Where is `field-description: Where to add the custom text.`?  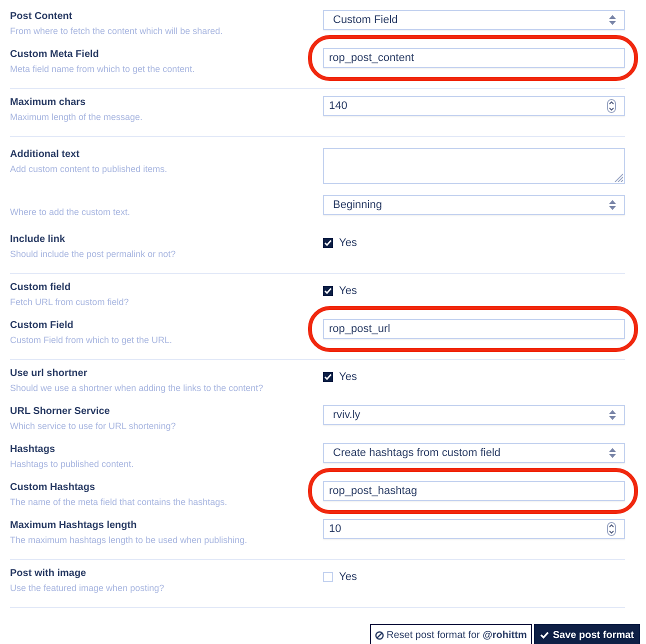 field-description: Where to add the custom text. is located at coordinates (71, 212).